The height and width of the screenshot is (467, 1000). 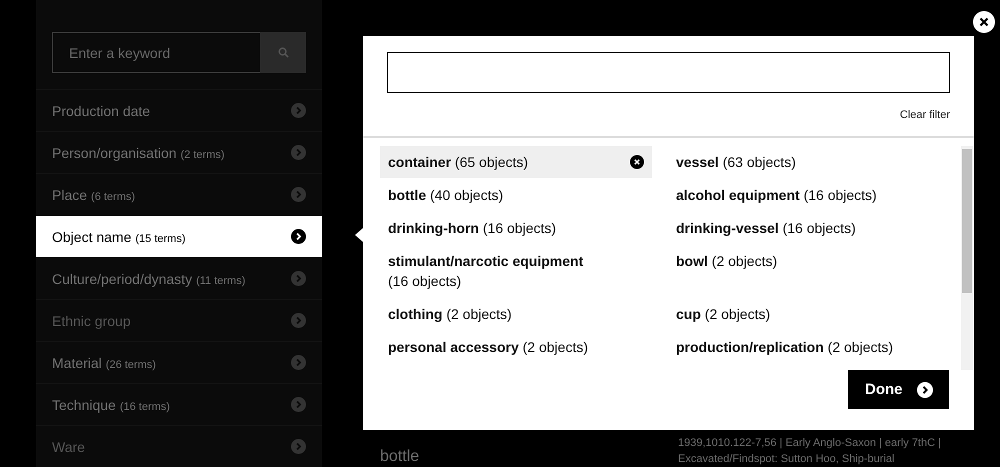 I want to click on search-icon, so click(x=283, y=52).